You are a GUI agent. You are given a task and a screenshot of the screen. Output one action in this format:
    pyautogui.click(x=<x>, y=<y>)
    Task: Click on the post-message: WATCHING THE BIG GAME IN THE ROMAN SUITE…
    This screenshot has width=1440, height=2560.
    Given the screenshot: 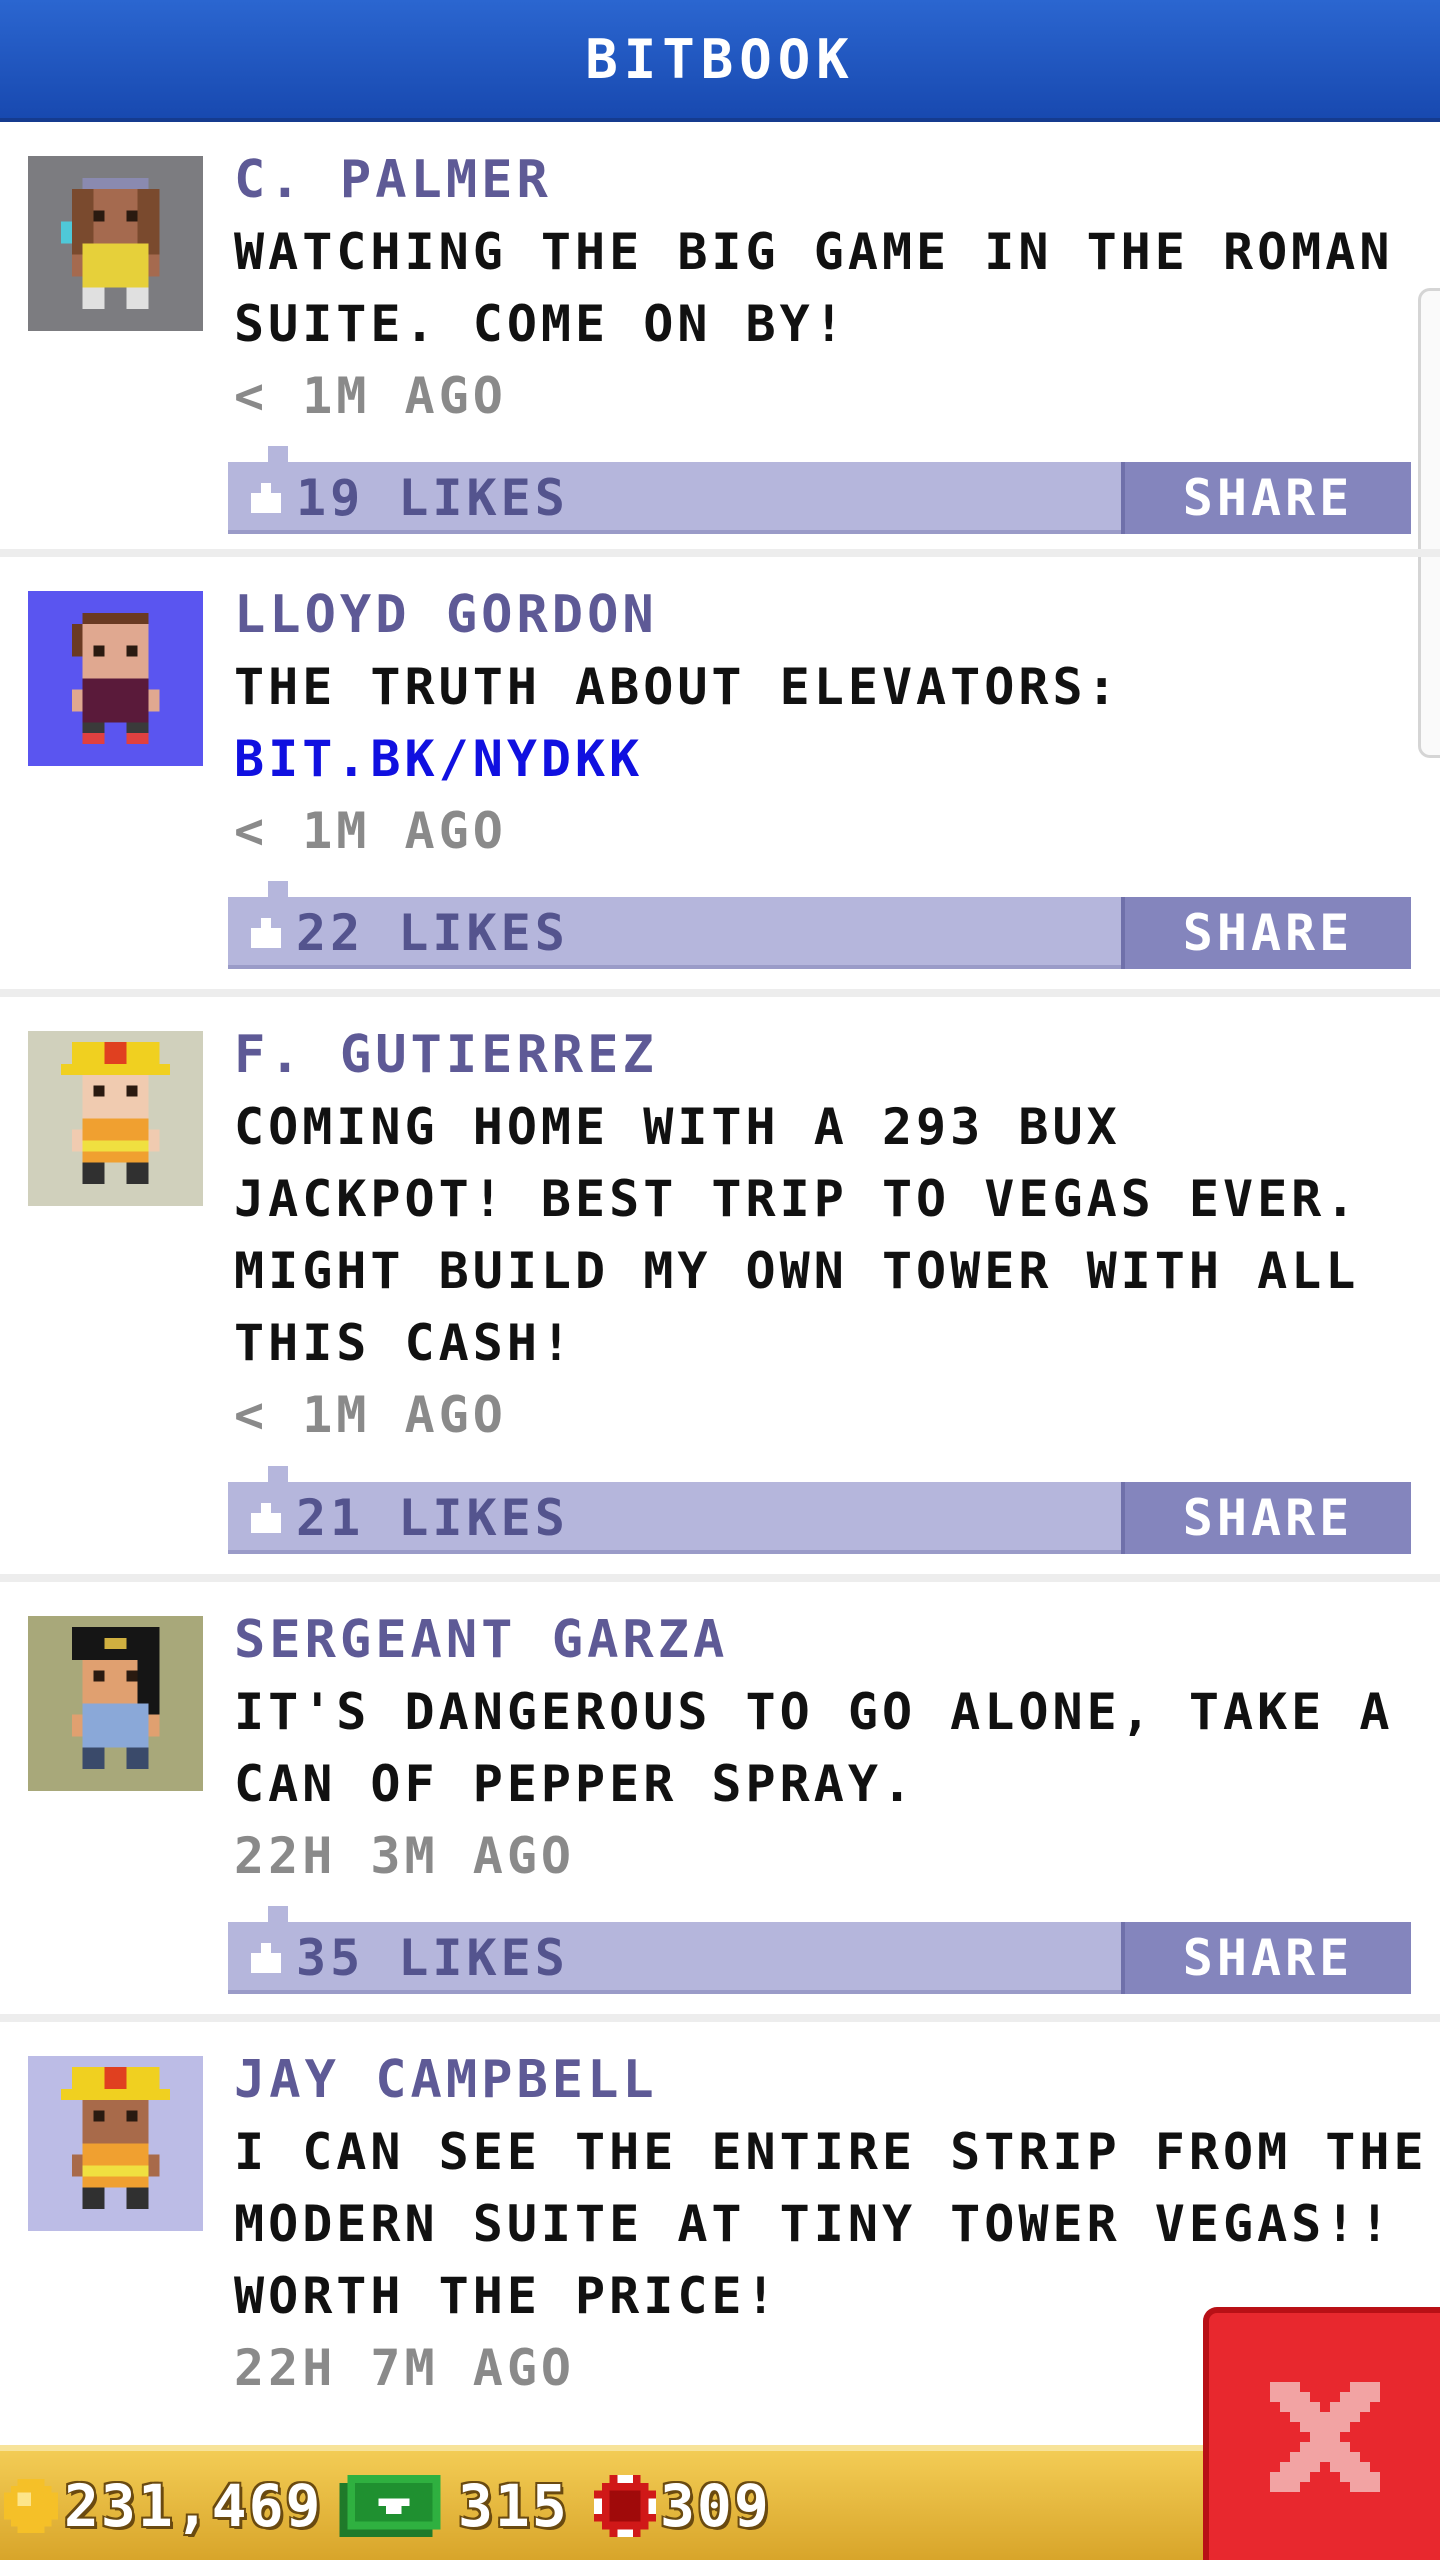 What is the action you would take?
    pyautogui.click(x=814, y=288)
    